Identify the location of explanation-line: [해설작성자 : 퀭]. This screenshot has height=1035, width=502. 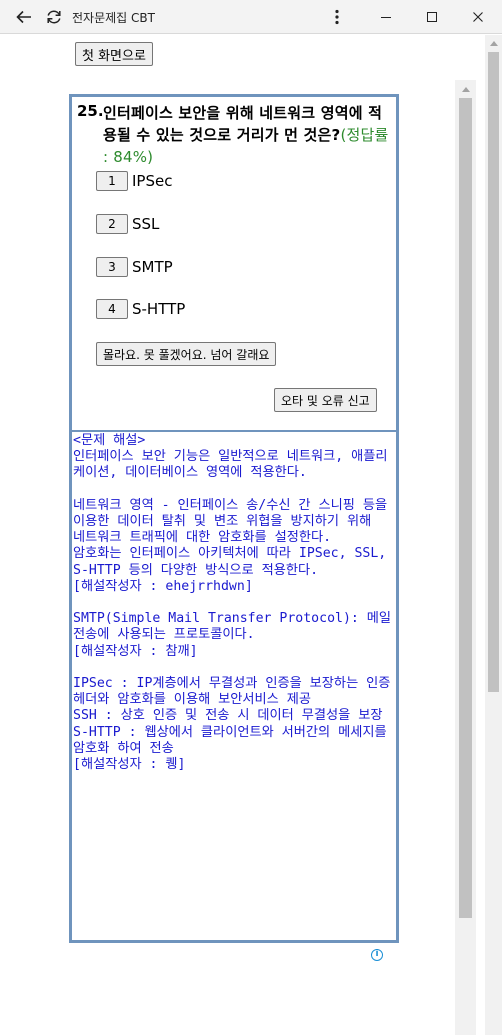
(129, 765).